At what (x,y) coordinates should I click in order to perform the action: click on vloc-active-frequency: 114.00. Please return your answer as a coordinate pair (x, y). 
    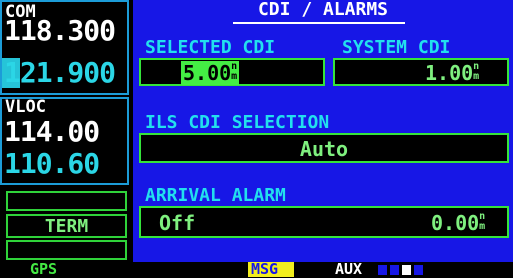
    Looking at the image, I should click on (52, 131).